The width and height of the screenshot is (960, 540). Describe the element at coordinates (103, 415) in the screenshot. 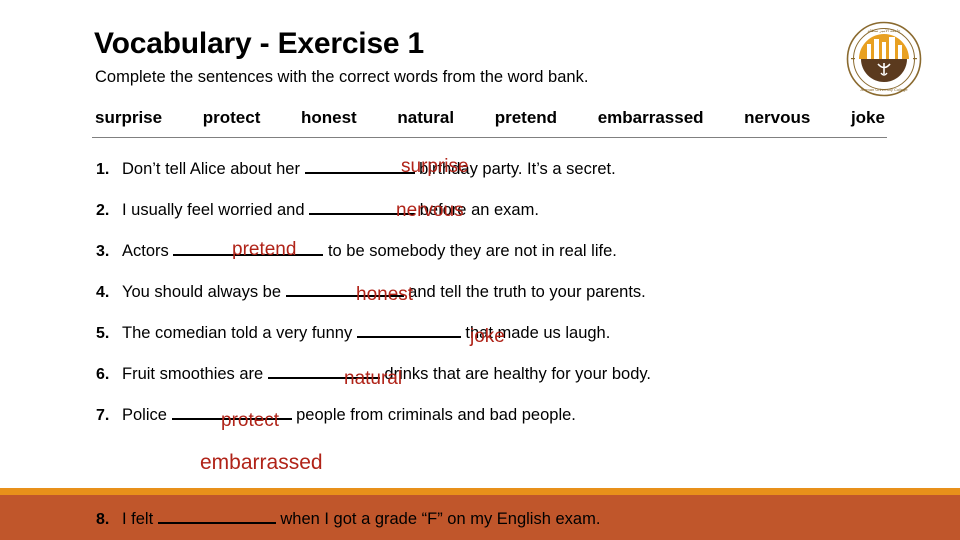

I see `question-number: 7.` at that location.